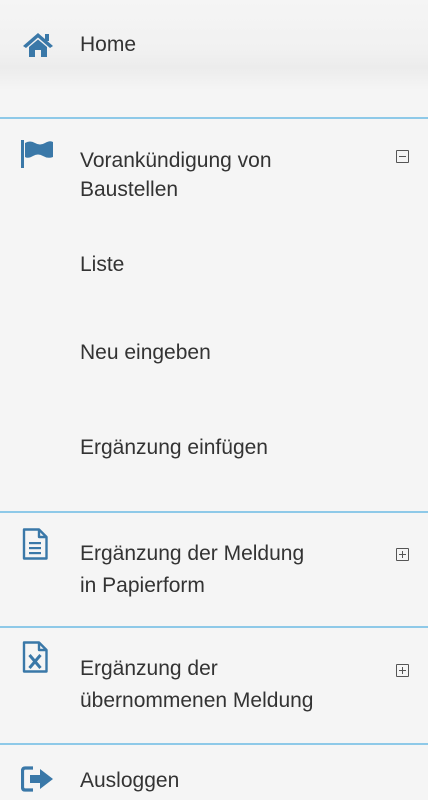  I want to click on sidebar-item-label: Ausloggen, so click(130, 780).